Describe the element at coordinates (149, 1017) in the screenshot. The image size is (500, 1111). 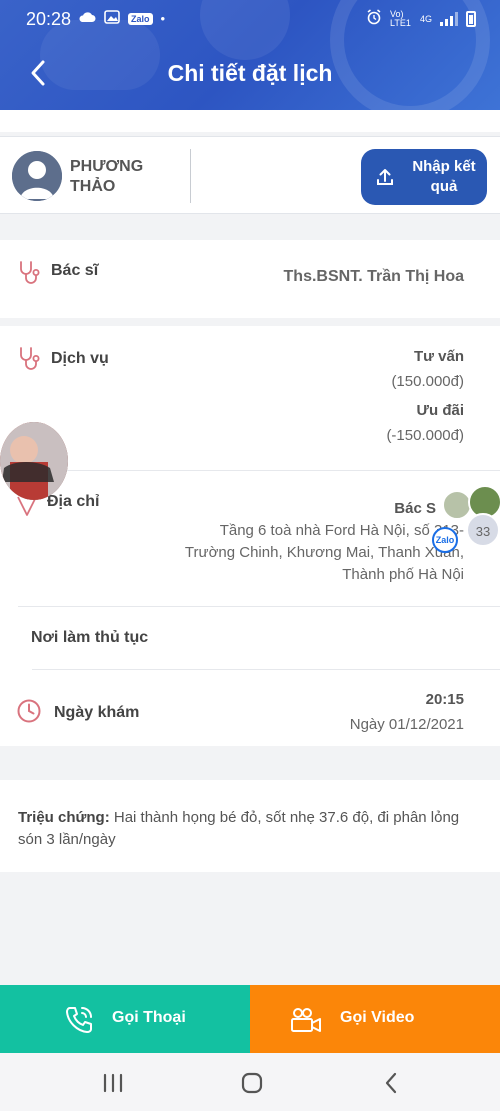
I see `voice-call-label: Gọi Thoại` at that location.